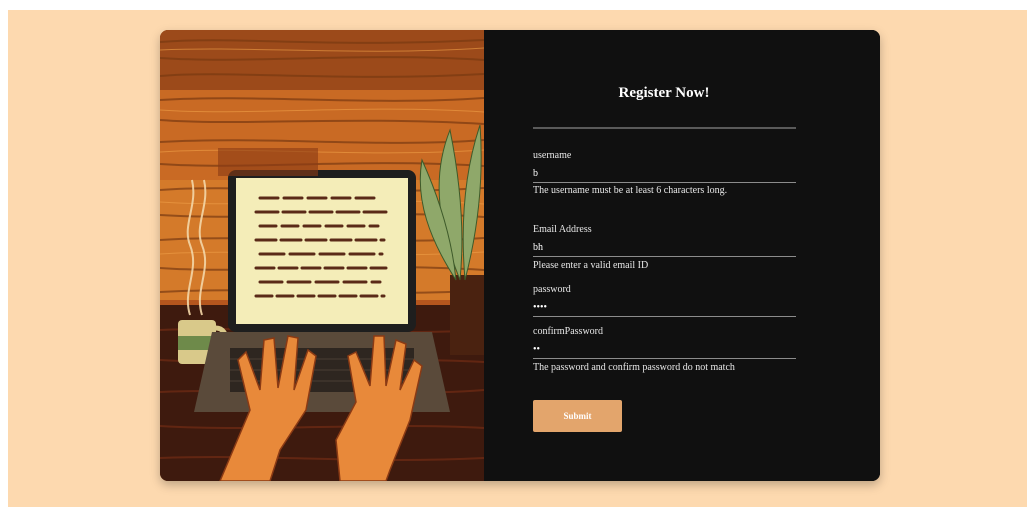  What do you see at coordinates (664, 349) in the screenshot?
I see `confirm-password-input` at bounding box center [664, 349].